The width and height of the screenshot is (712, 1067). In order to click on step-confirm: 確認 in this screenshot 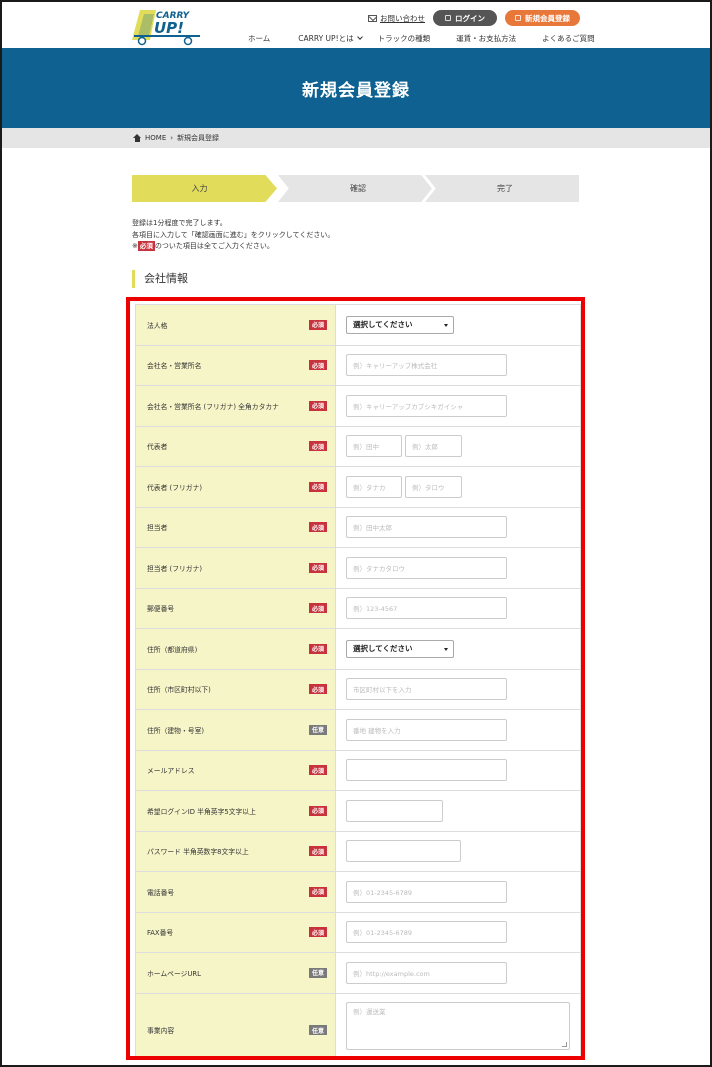, I will do `click(355, 188)`.